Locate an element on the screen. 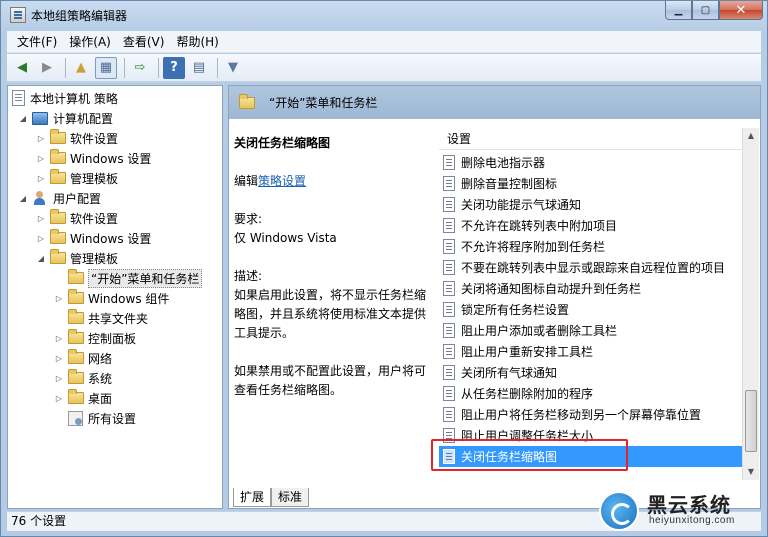 The image size is (768, 537). tree-item-computer-config: ◢ 计算机配置 is located at coordinates (65, 118).